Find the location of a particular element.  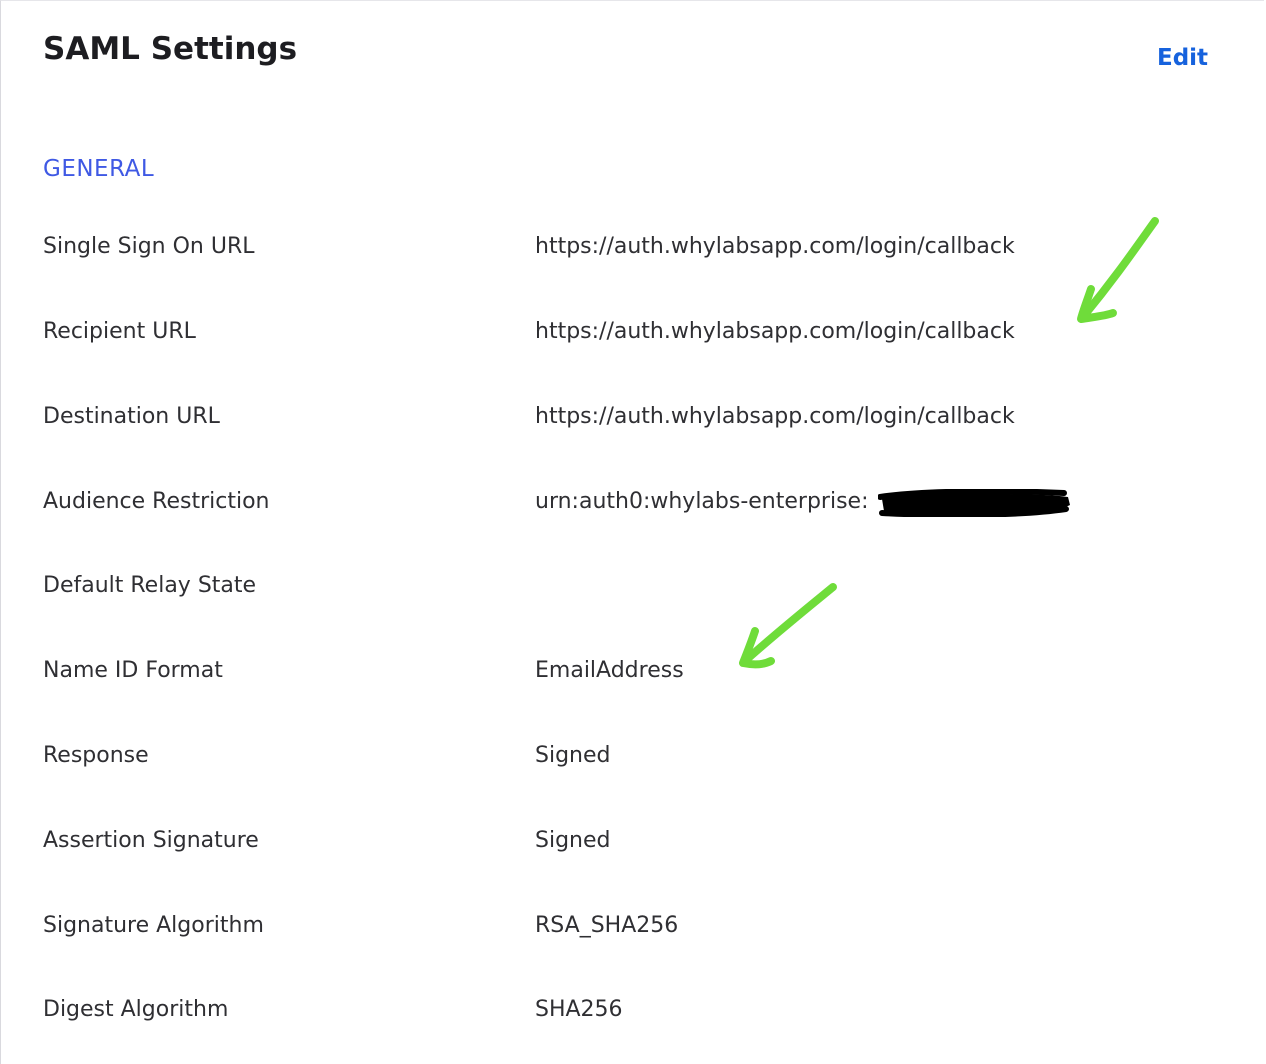

row-label: Destination URL is located at coordinates (131, 416).